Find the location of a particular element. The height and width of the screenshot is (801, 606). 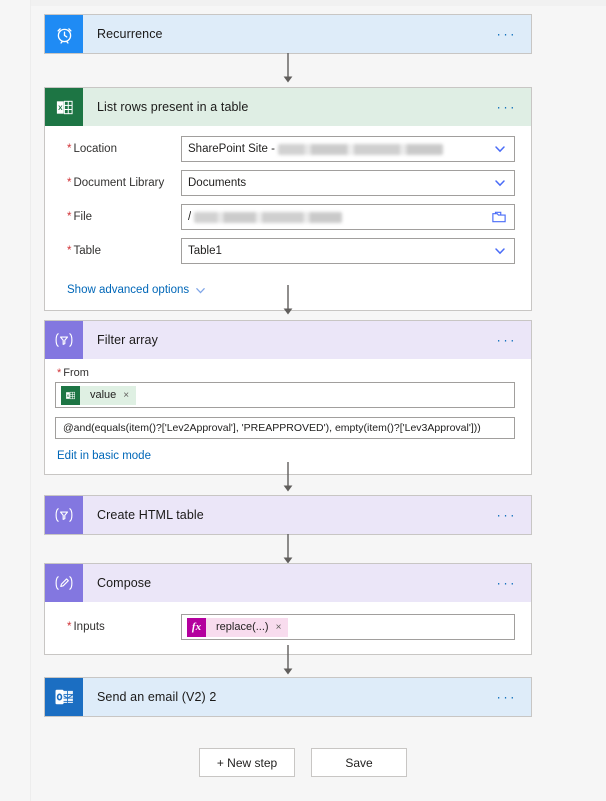

field-label-text: Inputs is located at coordinates (89, 627).